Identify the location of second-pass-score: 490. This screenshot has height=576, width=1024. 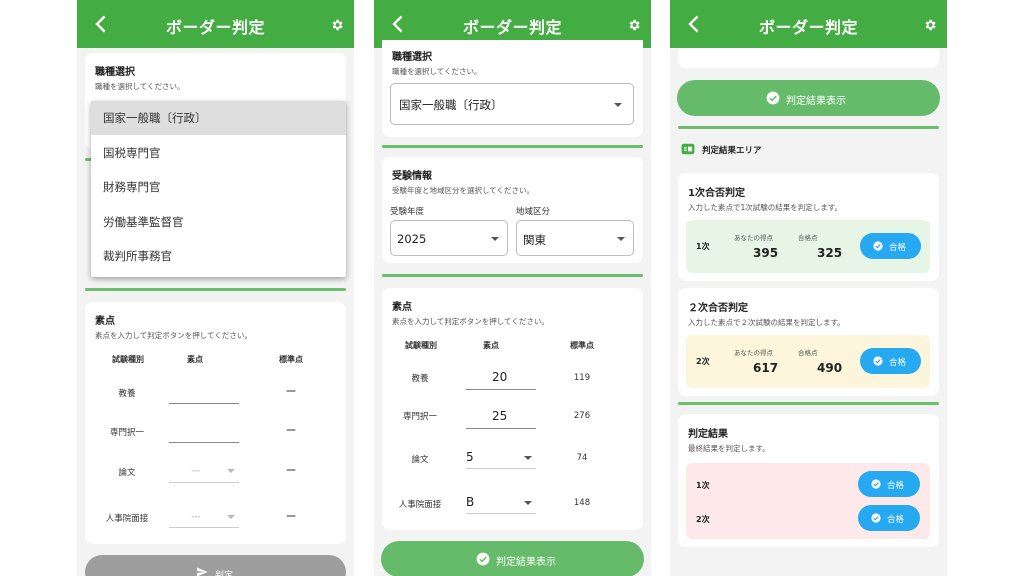
(830, 368).